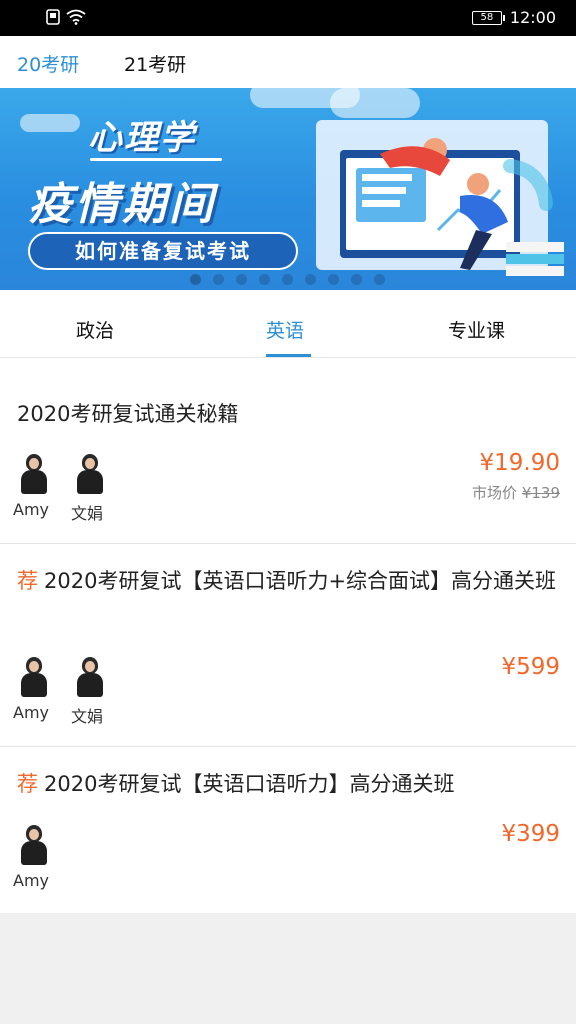 Image resolution: width=576 pixels, height=1024 pixels. I want to click on market-price-value: ¥139, so click(540, 493).